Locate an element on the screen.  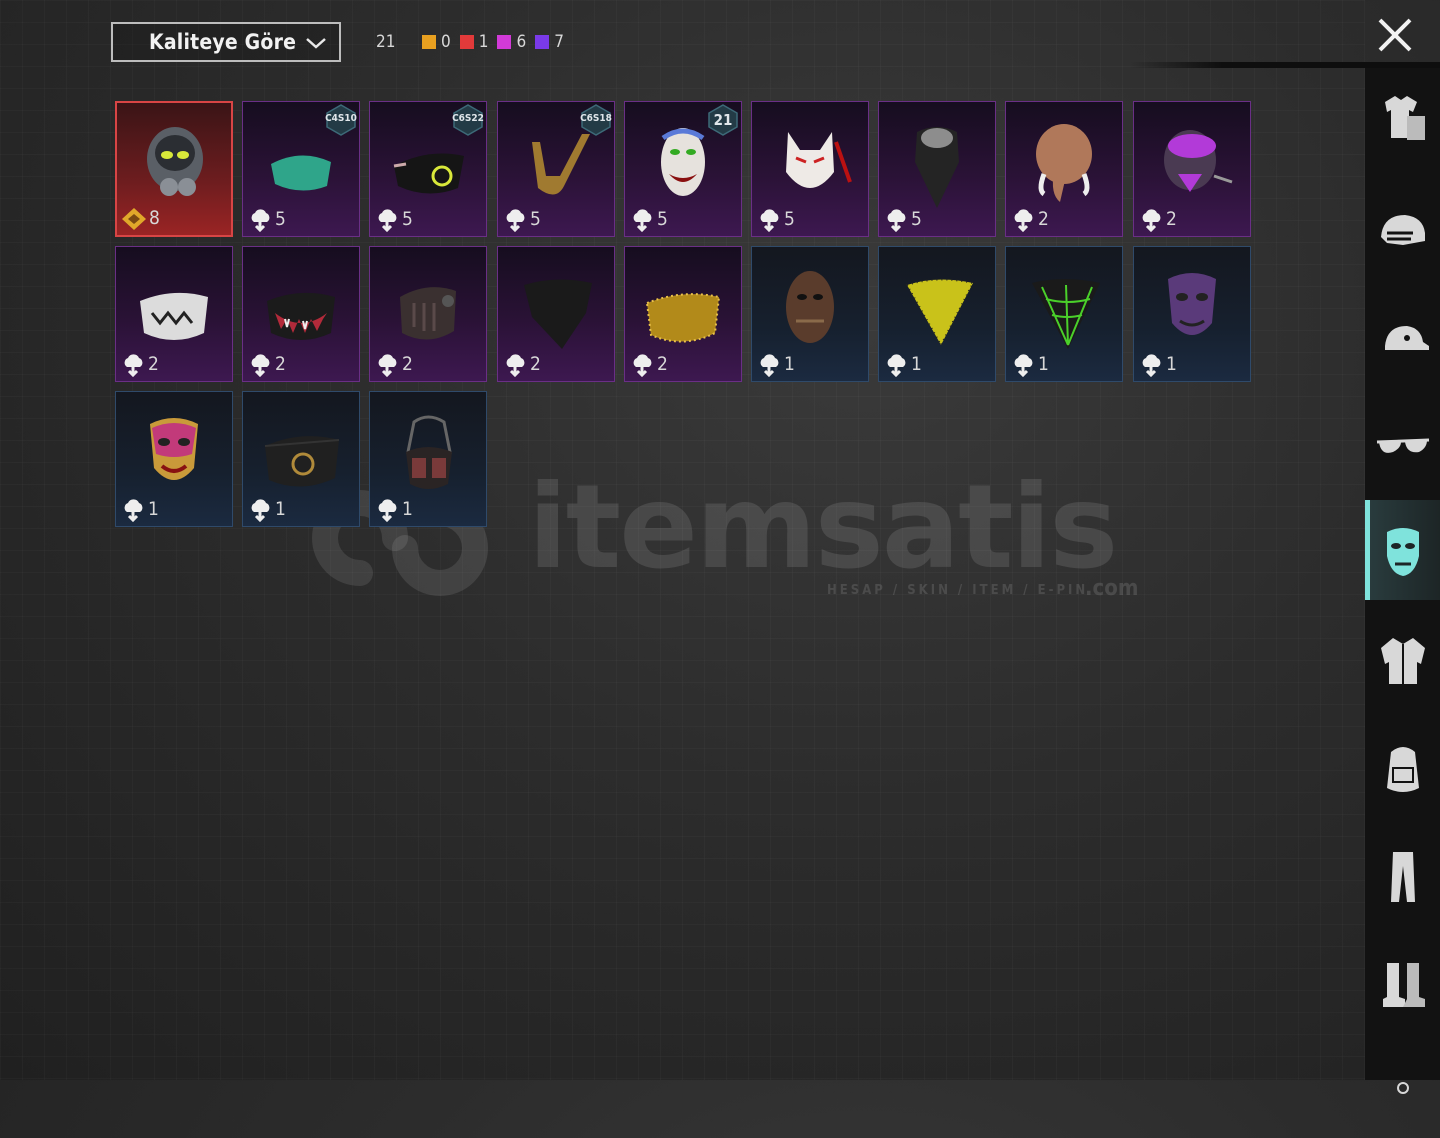
premium-crate-icon is located at coordinates (134, 219).